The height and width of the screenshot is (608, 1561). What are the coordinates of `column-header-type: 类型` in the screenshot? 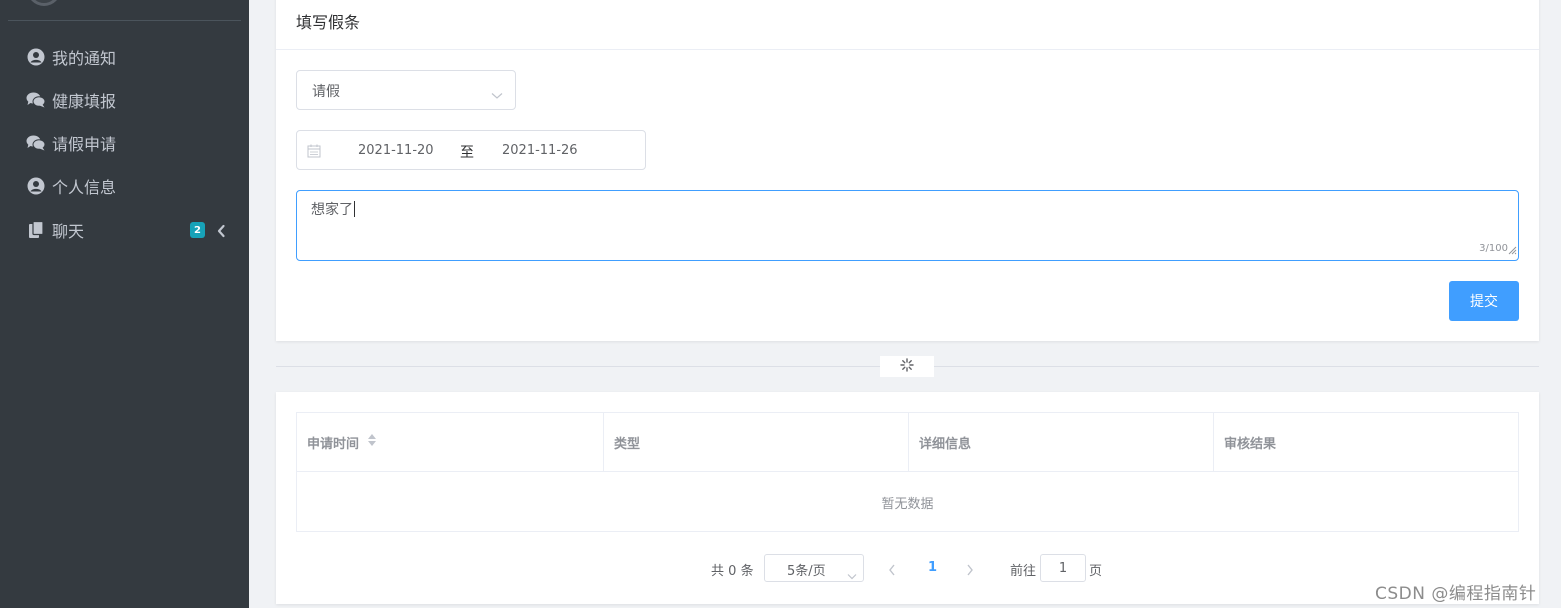 It's located at (756, 442).